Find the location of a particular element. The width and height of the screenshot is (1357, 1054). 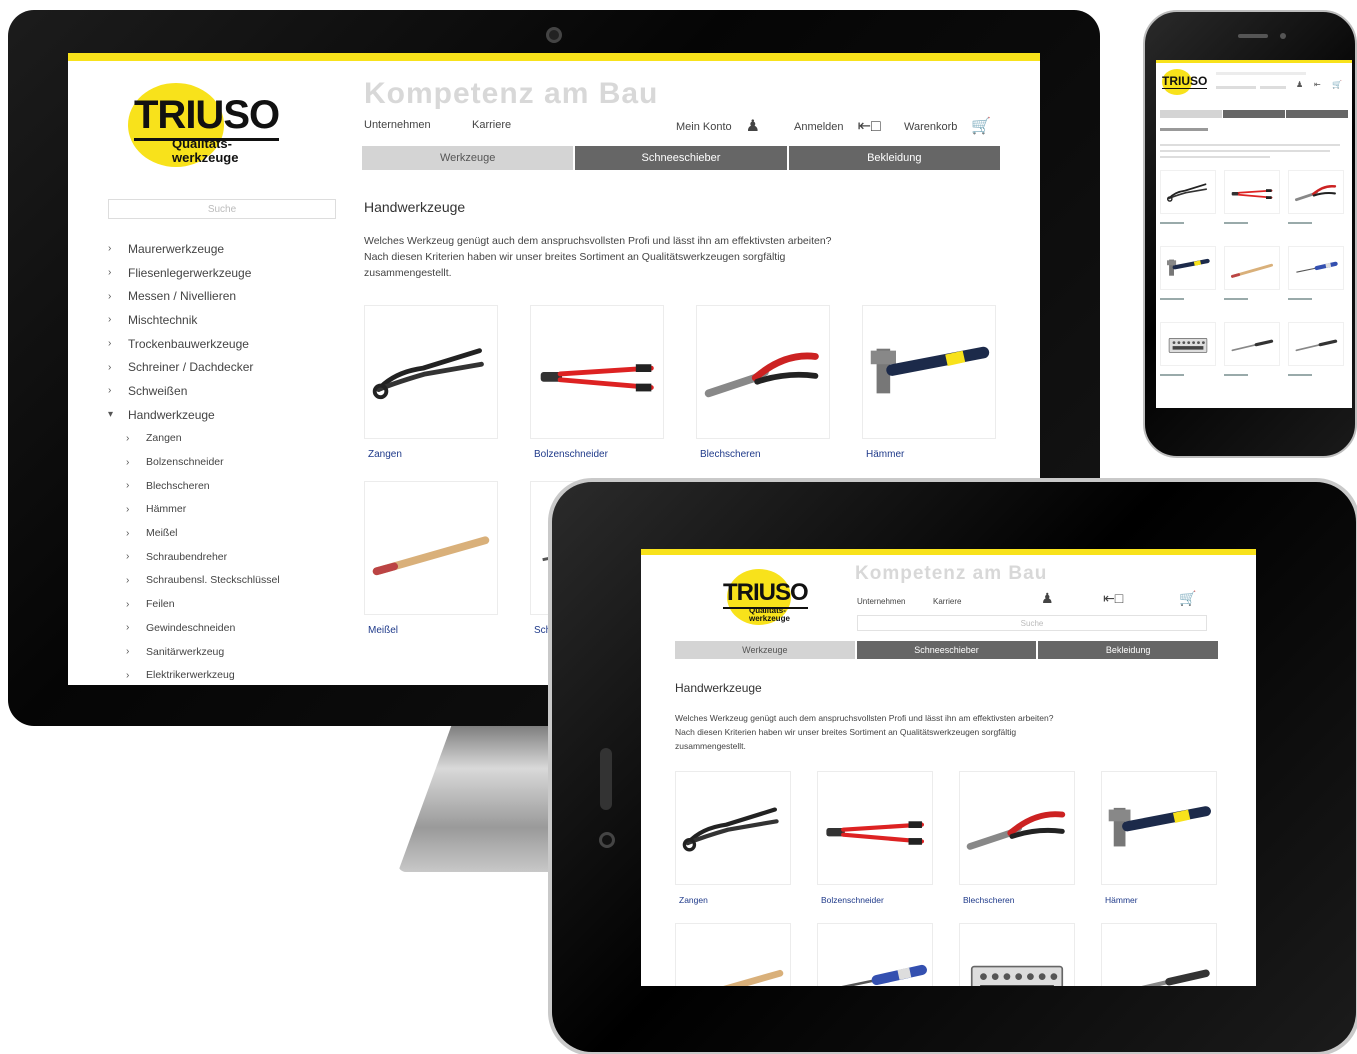

phone-tab-werkzeuge is located at coordinates (1191, 114).